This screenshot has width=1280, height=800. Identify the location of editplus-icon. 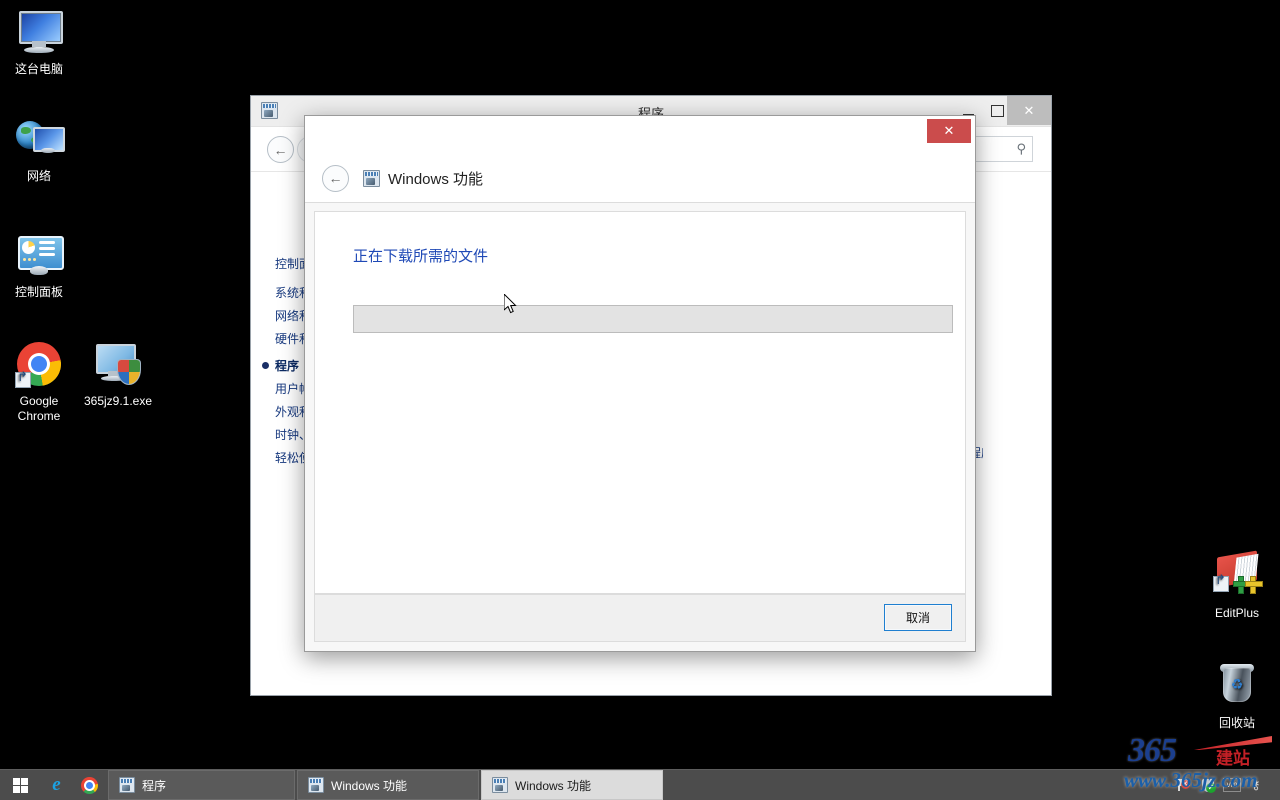
(1238, 575).